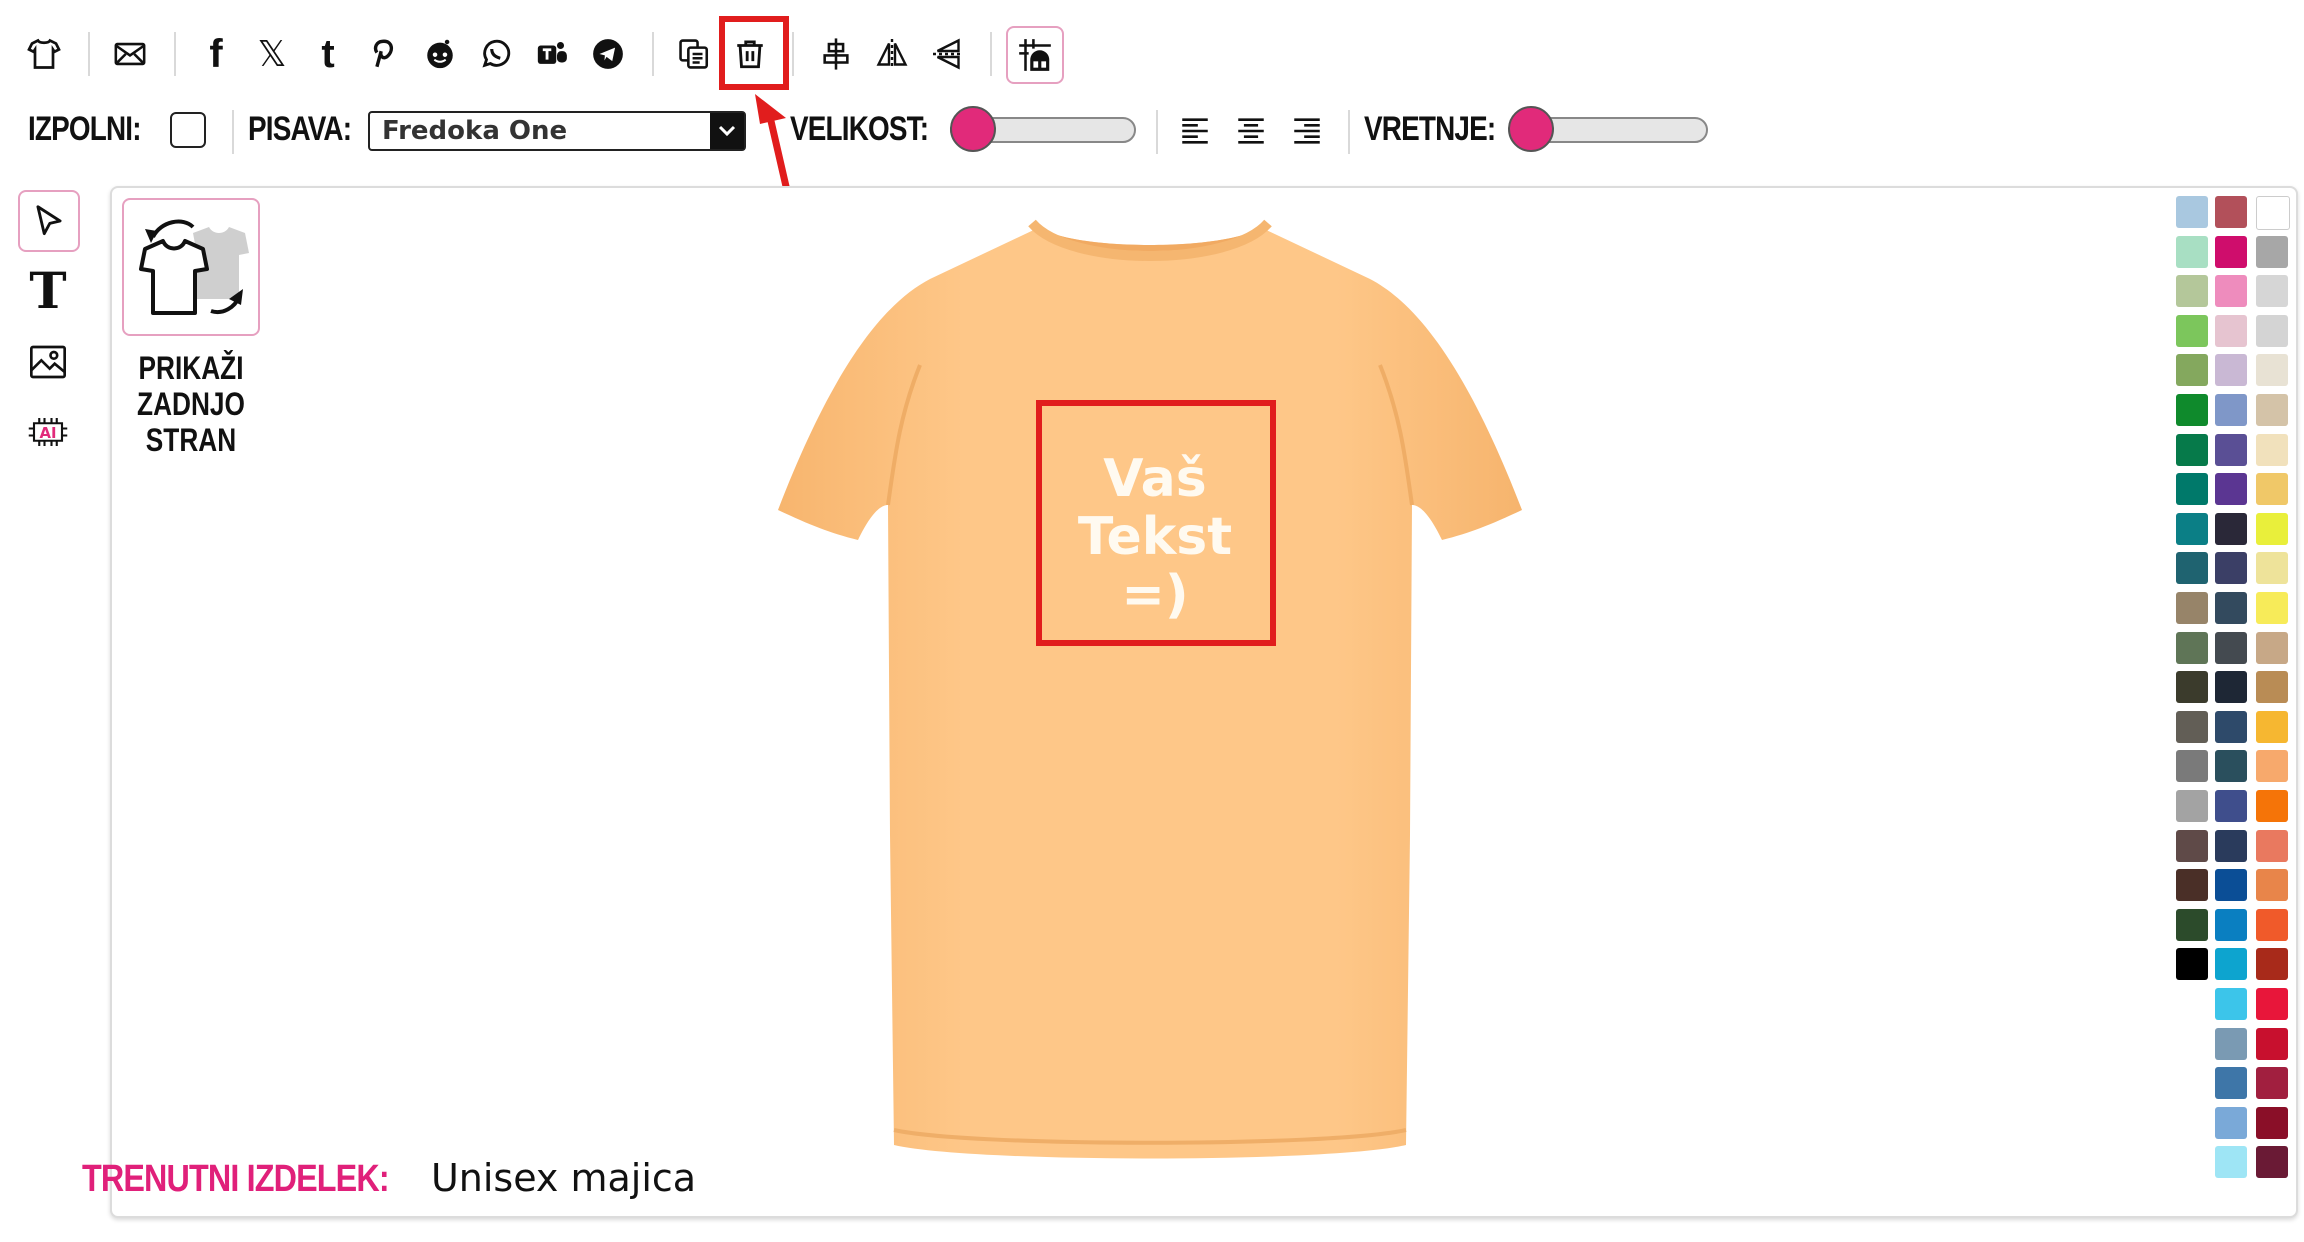 The width and height of the screenshot is (2304, 1242). I want to click on teams-icon, so click(552, 54).